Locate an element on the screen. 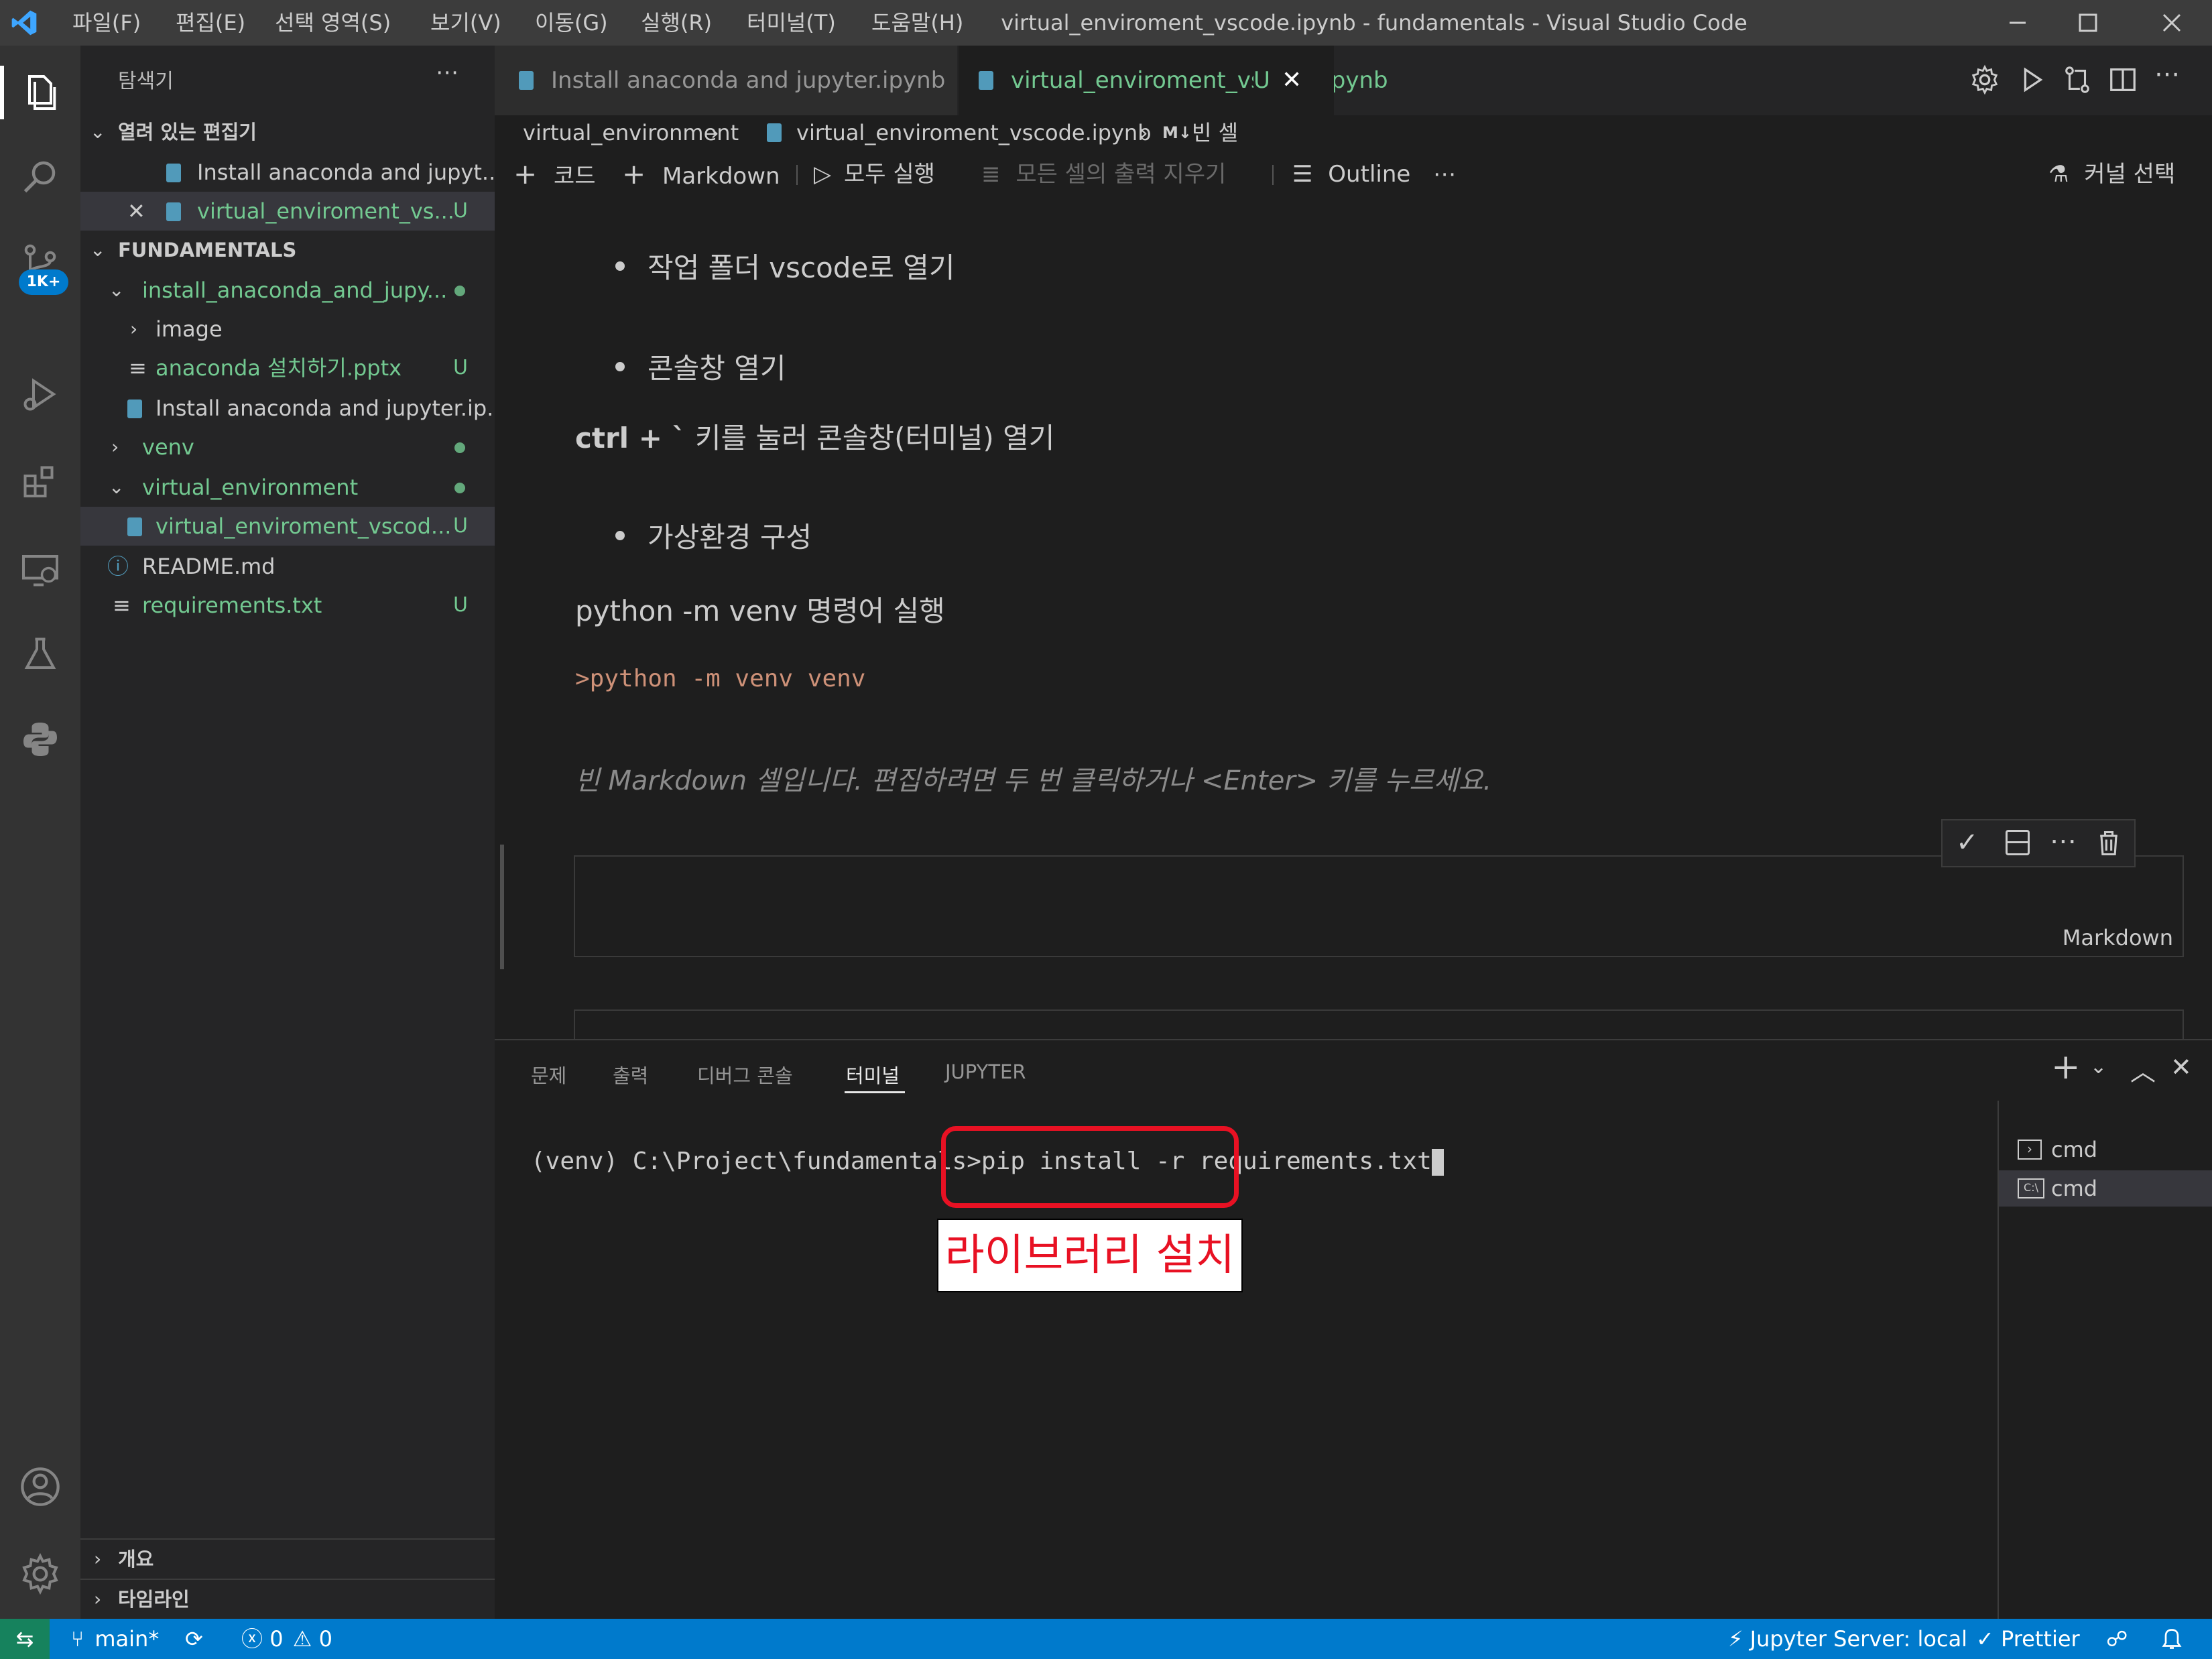 The height and width of the screenshot is (1659, 2212). sync-icon: ⟳ is located at coordinates (194, 1639).